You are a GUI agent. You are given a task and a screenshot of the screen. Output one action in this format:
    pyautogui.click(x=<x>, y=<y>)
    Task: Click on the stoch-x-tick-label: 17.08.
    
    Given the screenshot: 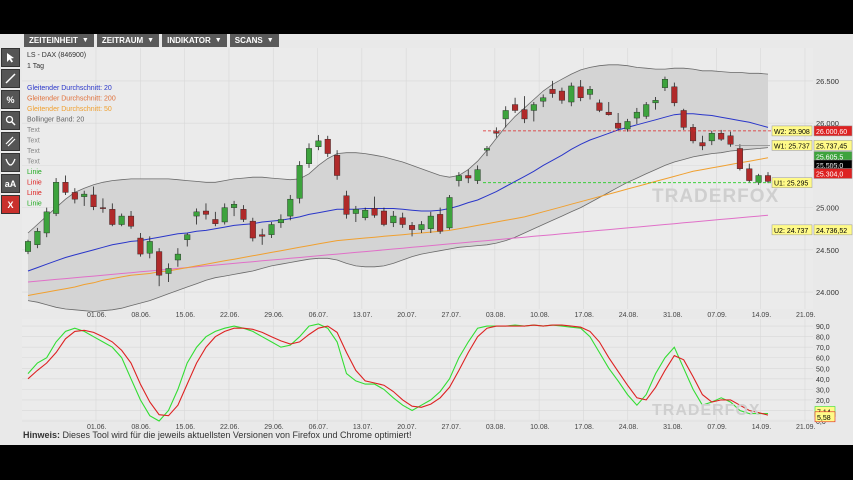 What is the action you would take?
    pyautogui.click(x=584, y=427)
    